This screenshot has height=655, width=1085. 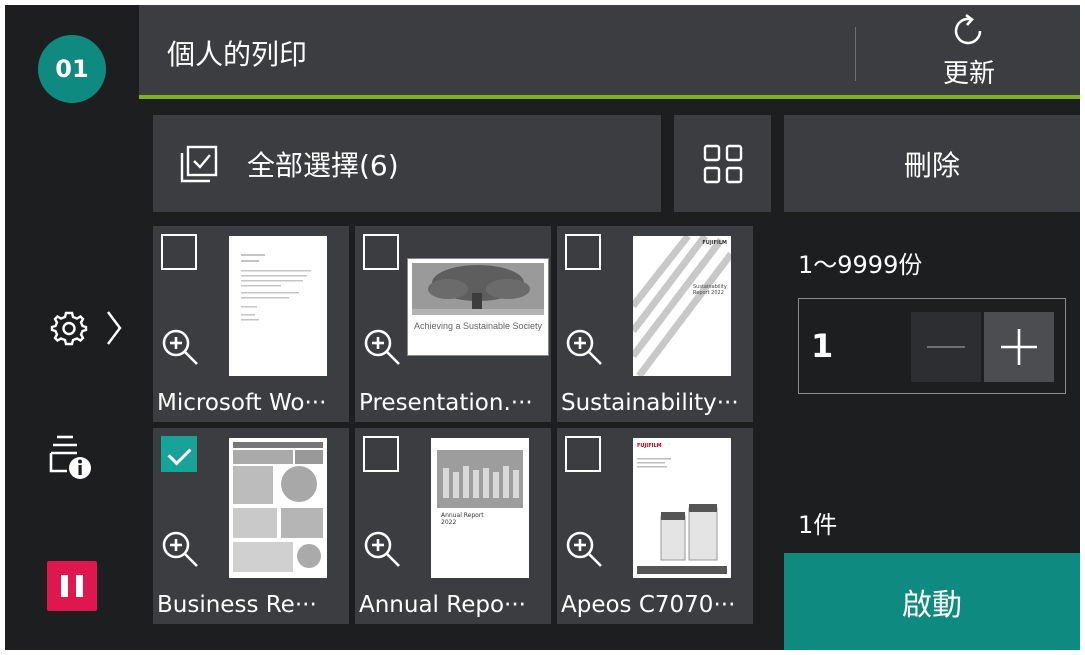 I want to click on increment-button, so click(x=1019, y=347).